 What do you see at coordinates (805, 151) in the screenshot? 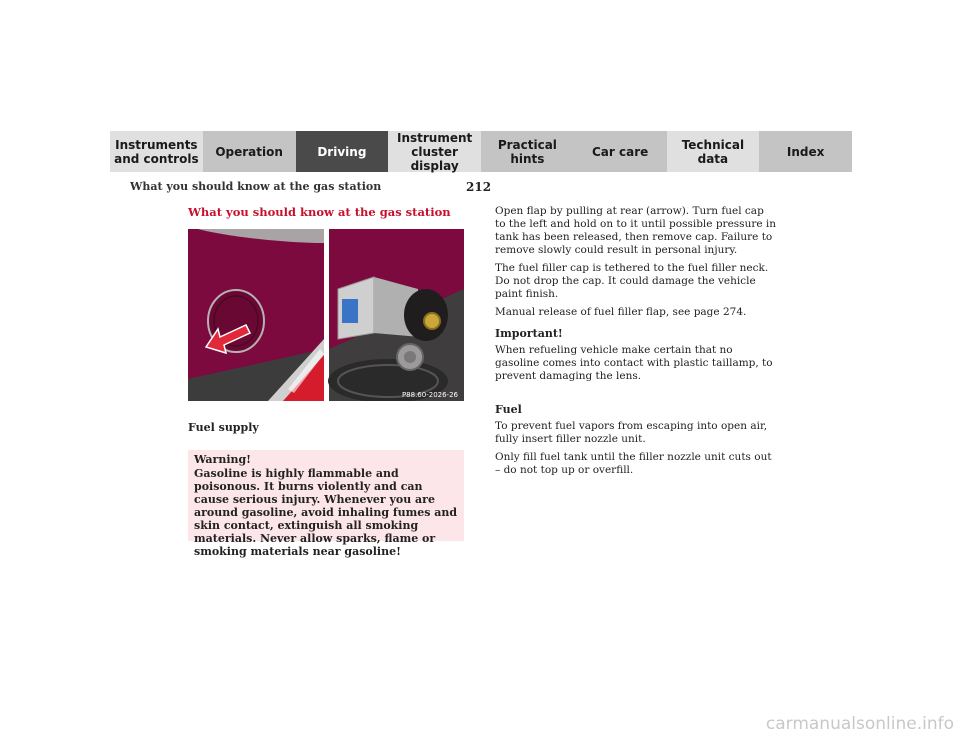
I see `tab-index: Index` at bounding box center [805, 151].